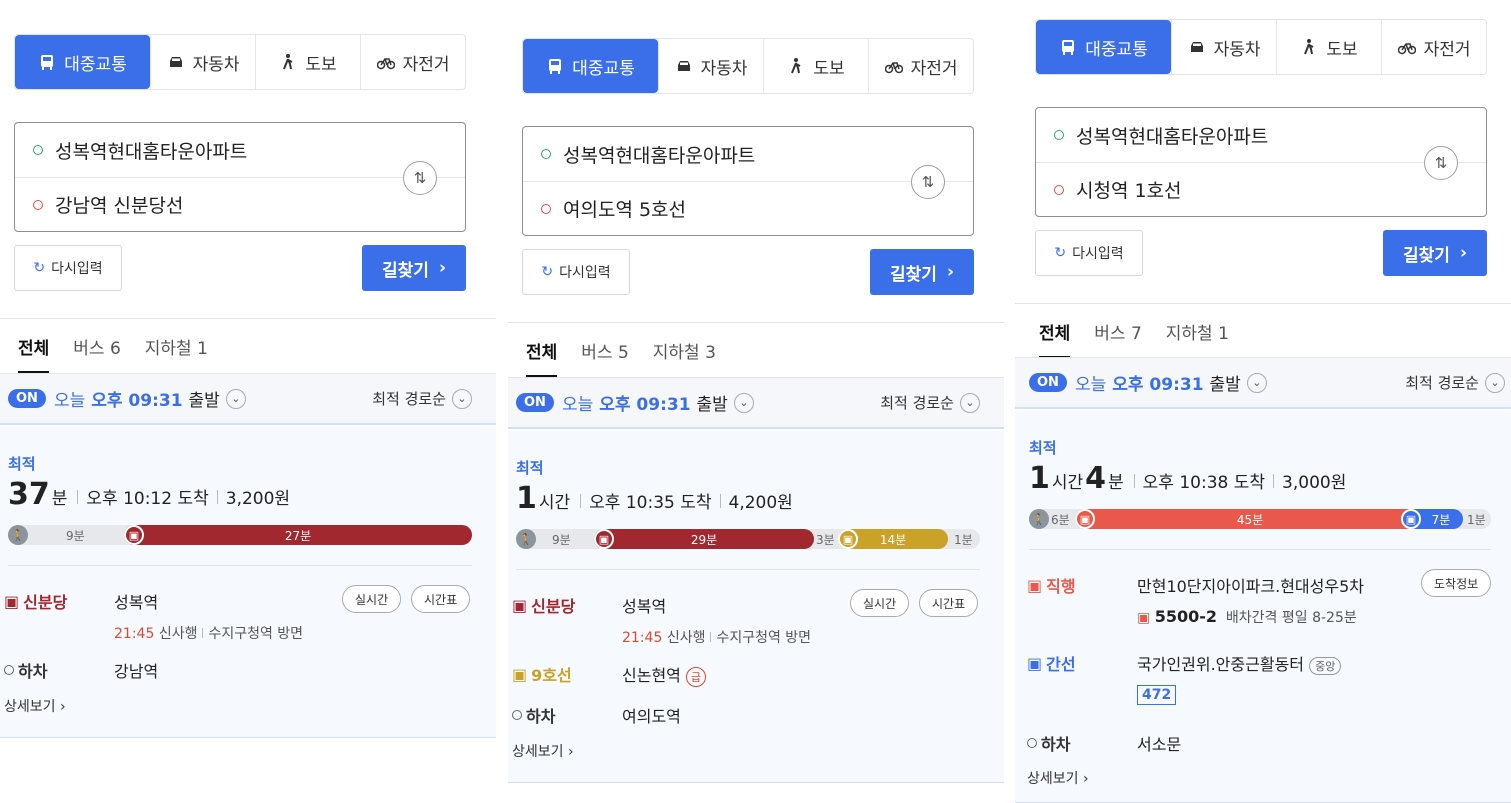 Image resolution: width=1511 pixels, height=803 pixels. I want to click on refresh-icon: ↻, so click(1060, 253).